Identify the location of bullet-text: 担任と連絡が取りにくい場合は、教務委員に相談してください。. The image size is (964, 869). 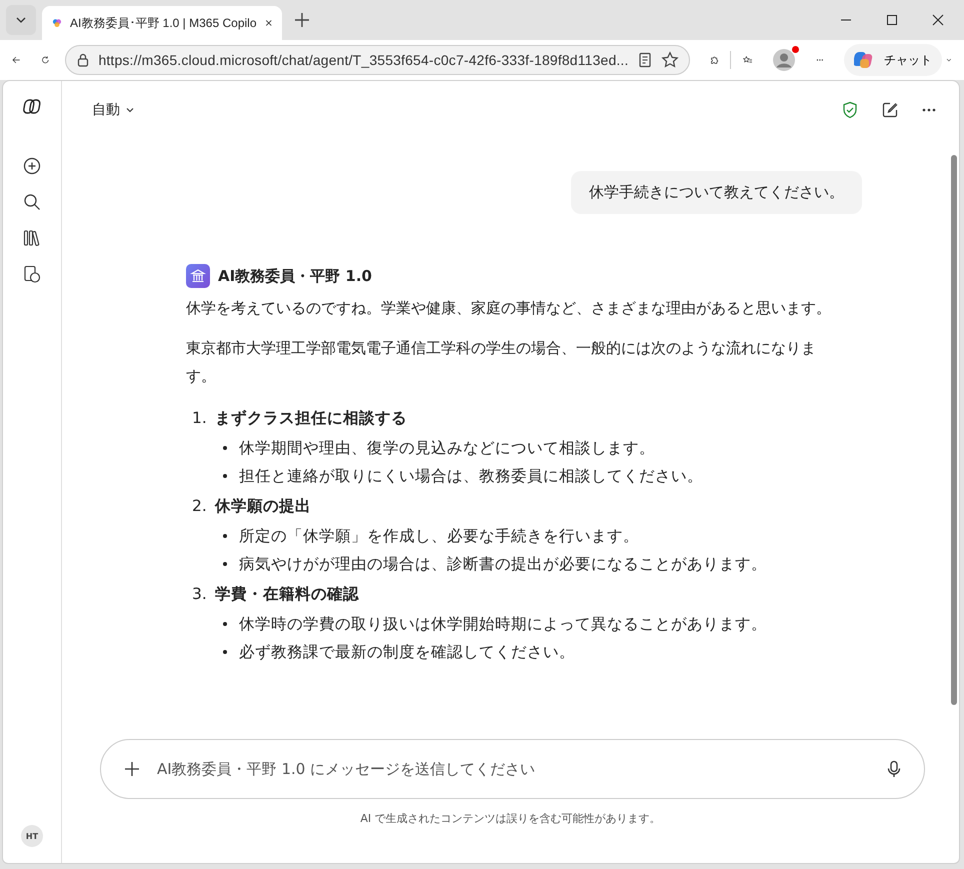
(471, 476).